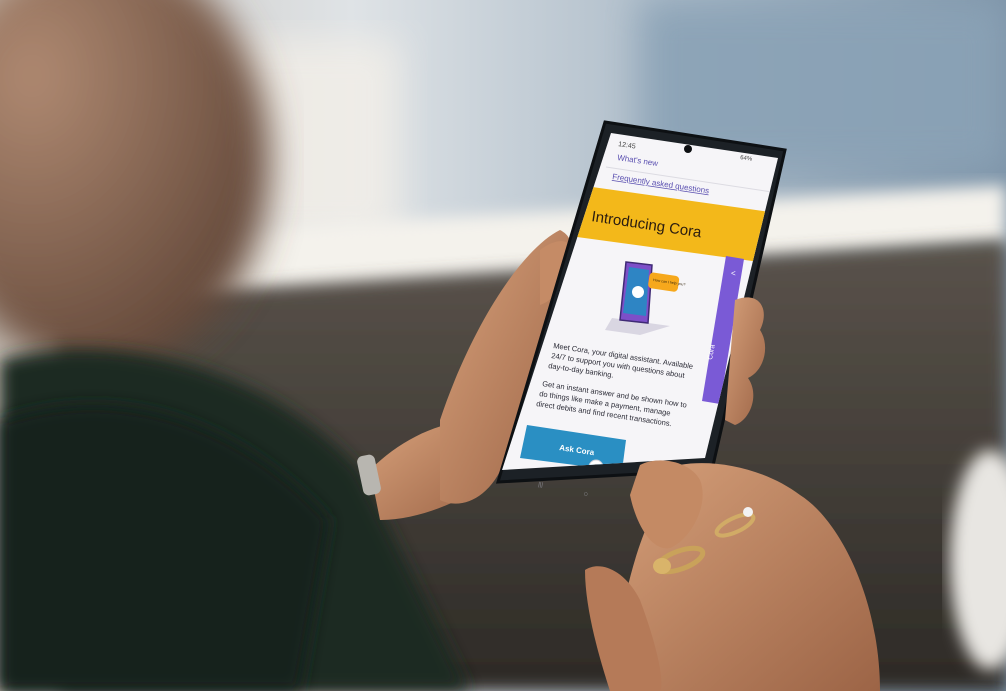  I want to click on camera-hole, so click(688, 149).